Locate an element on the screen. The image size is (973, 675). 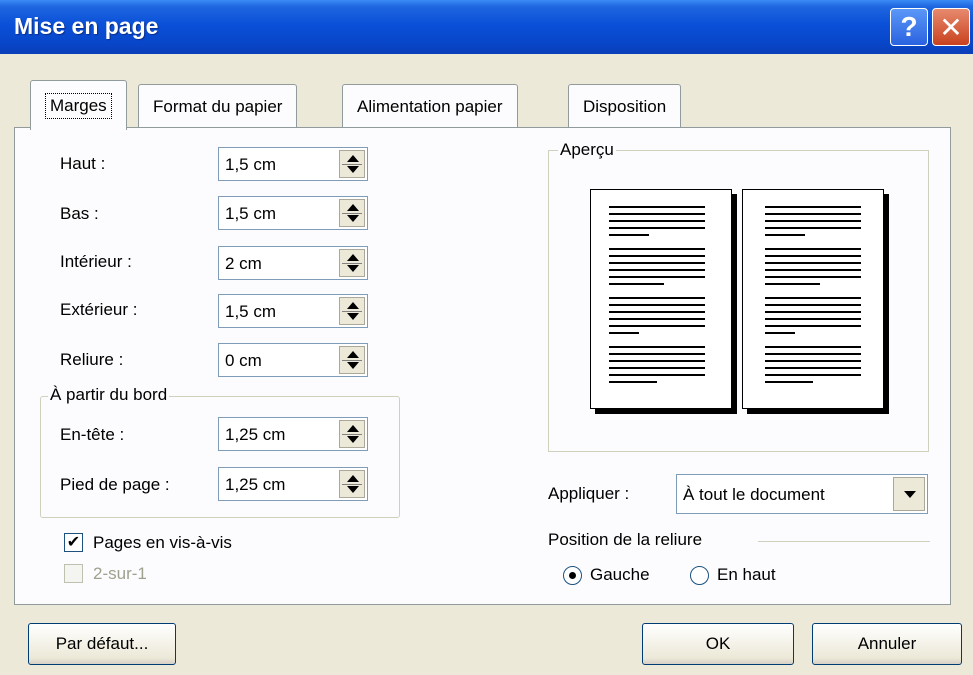
interieur-label: Intérieur : is located at coordinates (96, 261).